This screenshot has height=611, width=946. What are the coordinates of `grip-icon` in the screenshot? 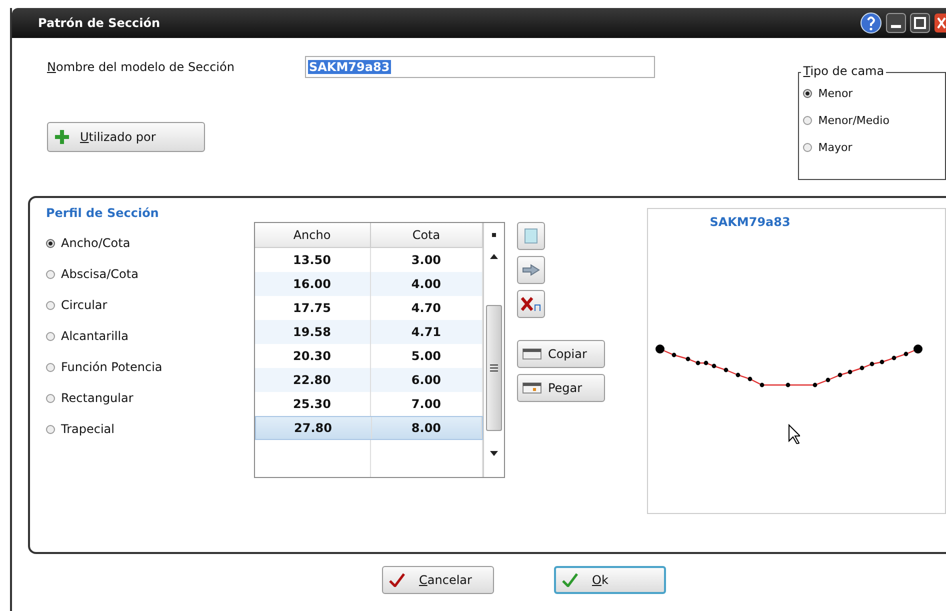 It's located at (494, 368).